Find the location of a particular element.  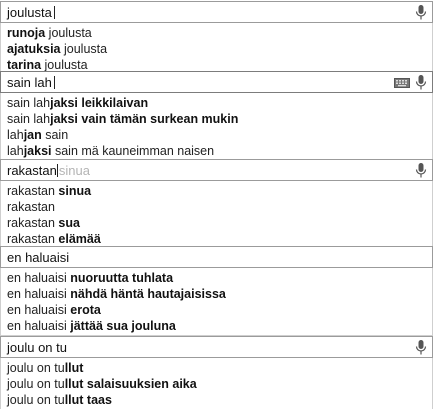

search-query: joulusta is located at coordinates (31, 12).